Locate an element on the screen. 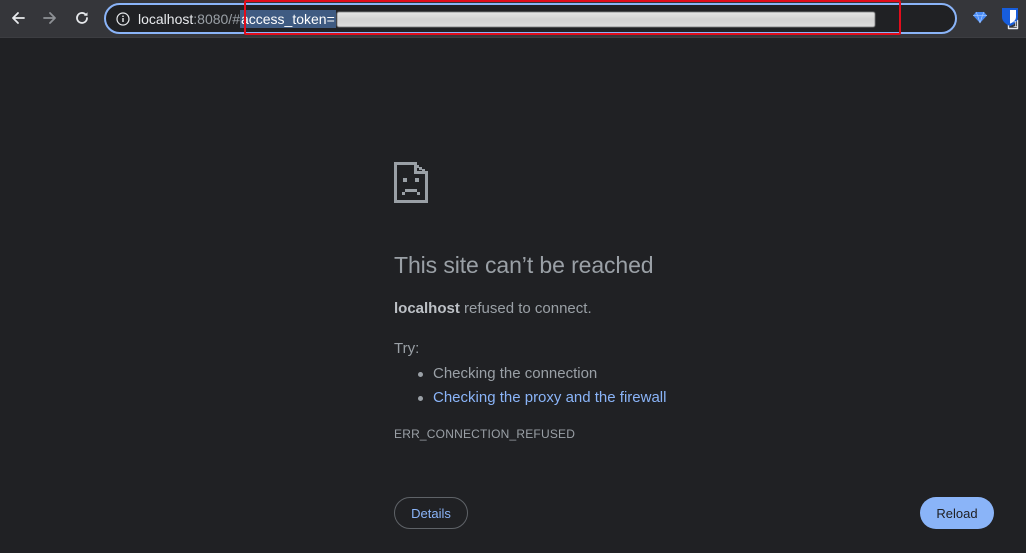  error-code: ERR_CONNECTION_REFUSED is located at coordinates (485, 434).